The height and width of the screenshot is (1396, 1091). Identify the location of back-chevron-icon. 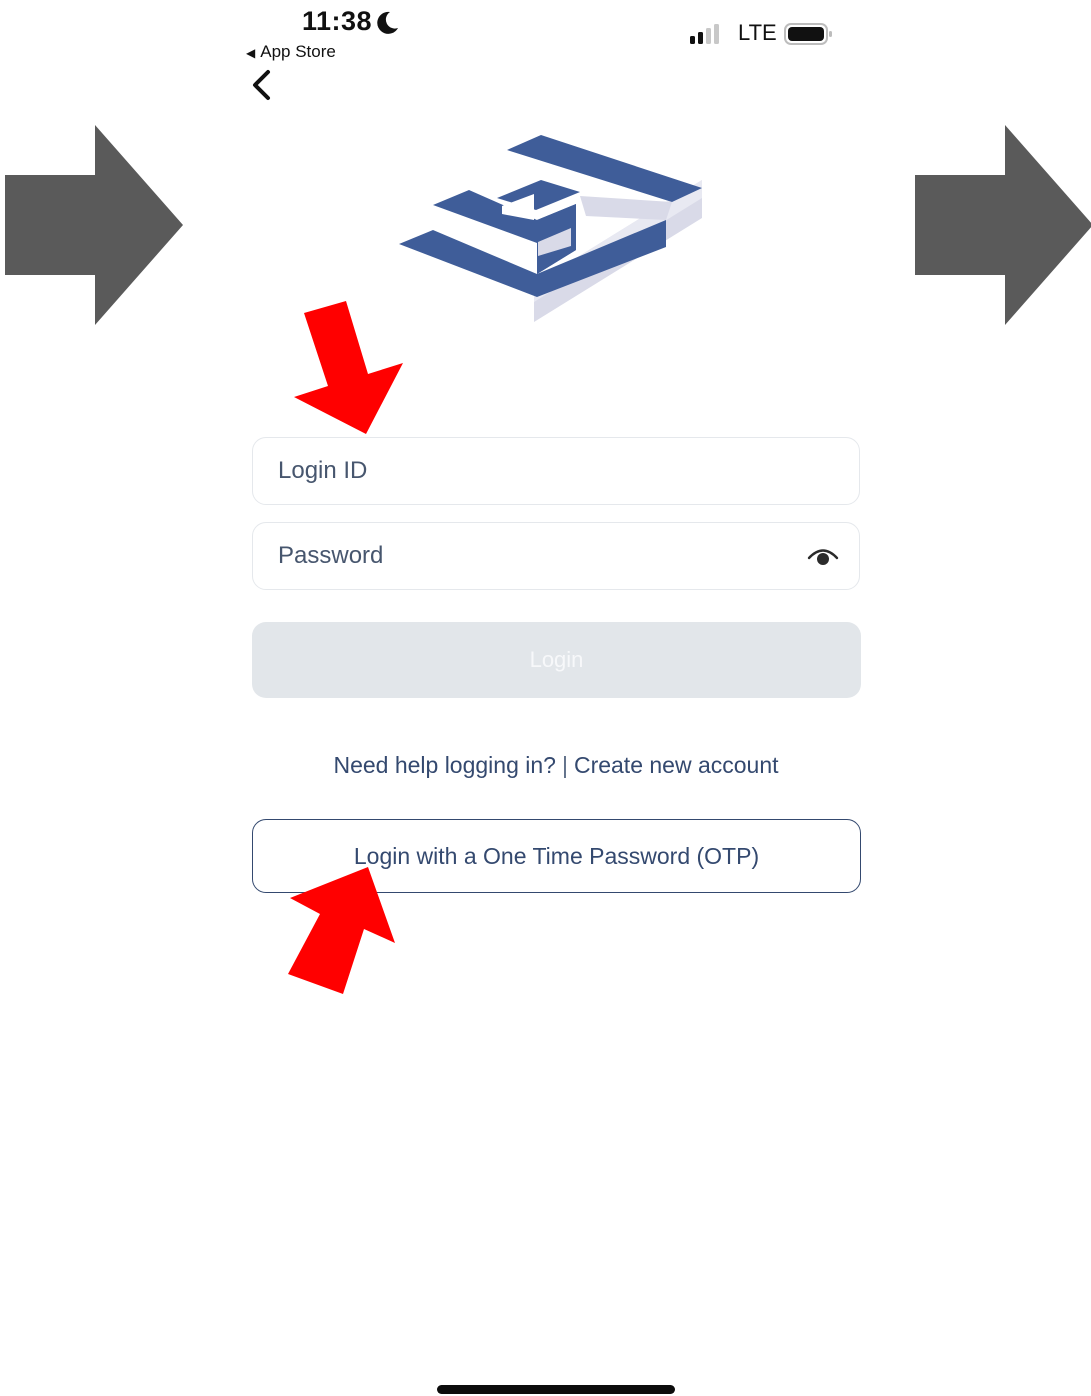
(263, 85).